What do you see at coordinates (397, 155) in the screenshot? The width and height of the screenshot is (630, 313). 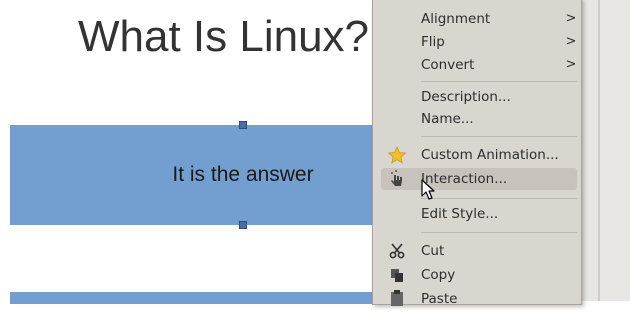 I see `star-icon` at bounding box center [397, 155].